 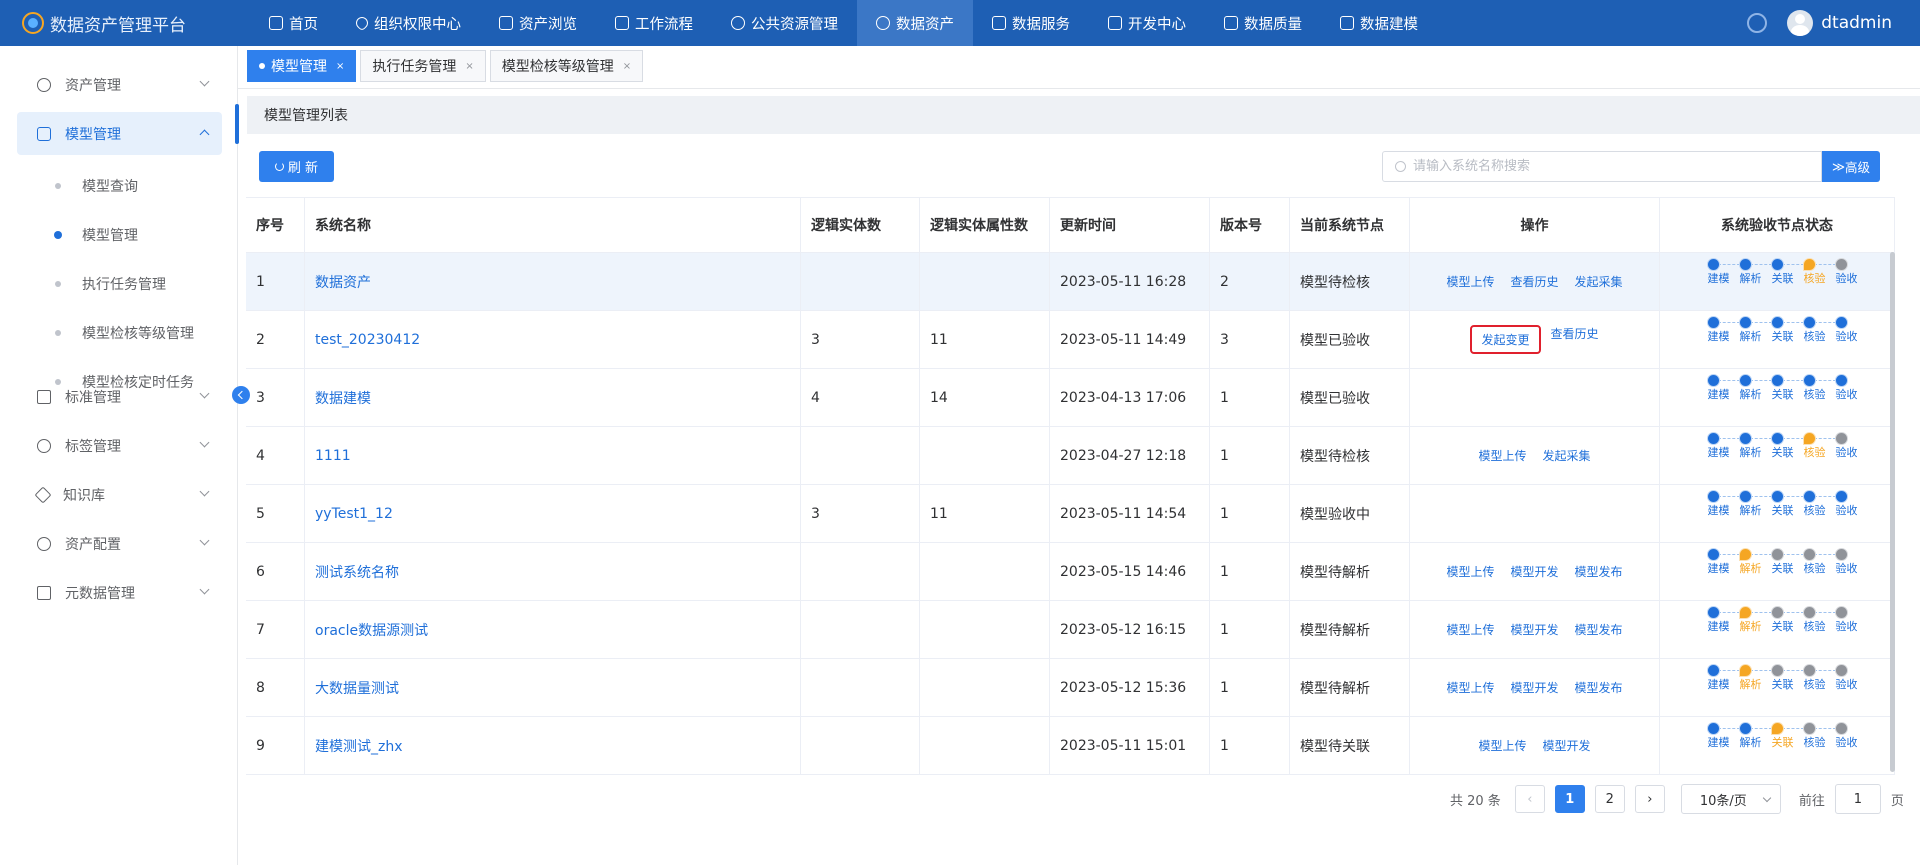 I want to click on table-scrollbar, so click(x=1892, y=512).